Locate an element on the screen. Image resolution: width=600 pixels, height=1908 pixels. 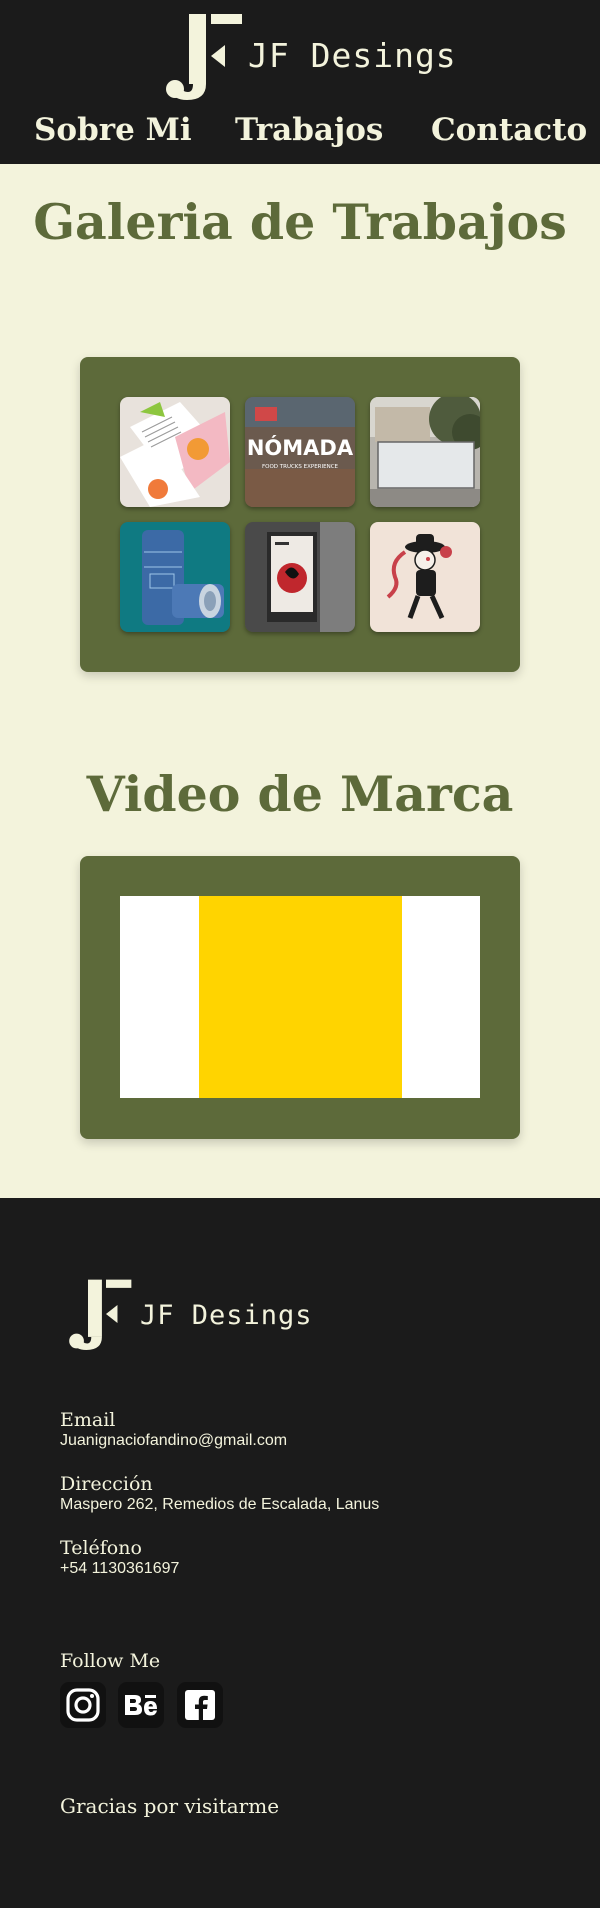
gallery-item-nomada: NÓMADA FOOD TRUCKS EXPERIENCE is located at coordinates (300, 452).